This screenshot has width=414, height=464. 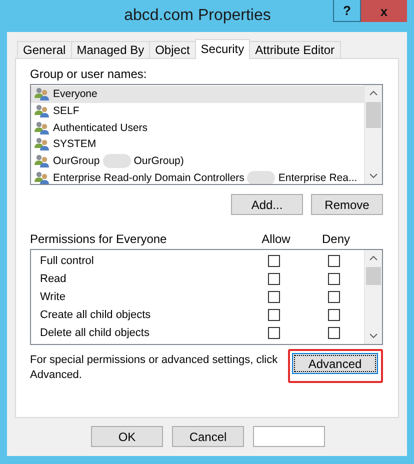 What do you see at coordinates (197, 127) in the screenshot?
I see `list-item: Authenticated Users` at bounding box center [197, 127].